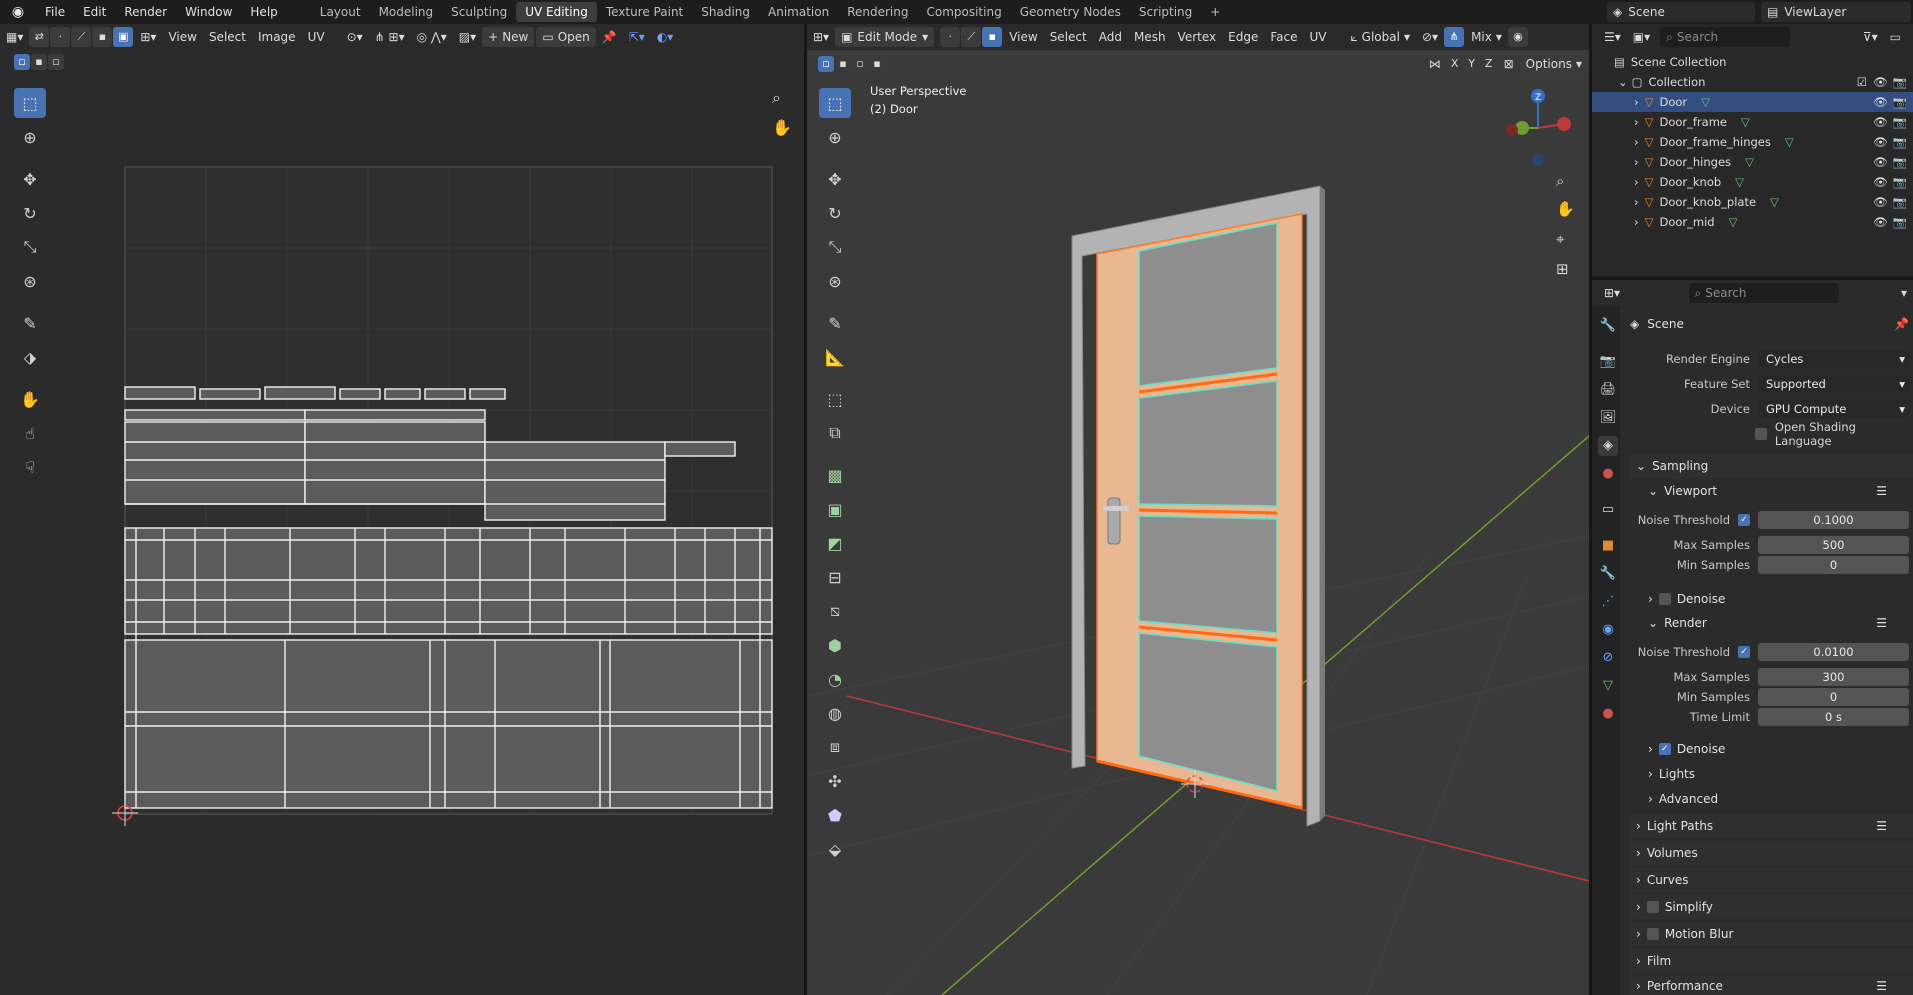 This screenshot has width=1913, height=995. I want to click on annotate-tool-icon: ✎, so click(30, 323).